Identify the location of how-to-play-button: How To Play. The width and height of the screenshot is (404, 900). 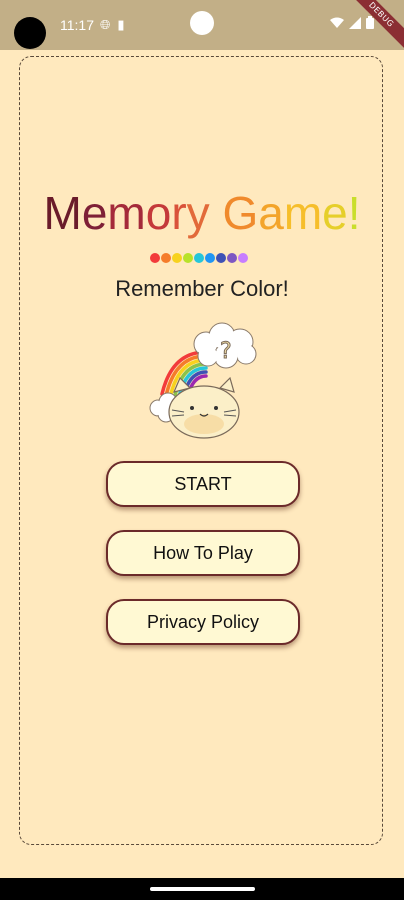
(203, 553).